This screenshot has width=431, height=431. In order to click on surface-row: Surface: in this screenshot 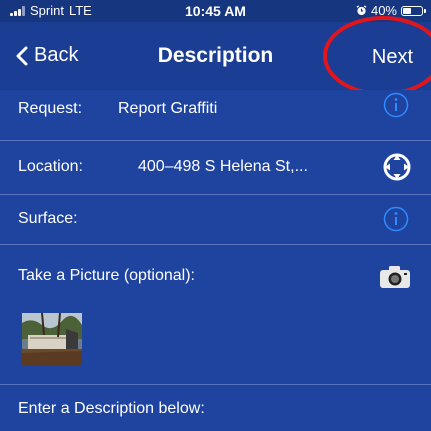, I will do `click(215, 219)`.